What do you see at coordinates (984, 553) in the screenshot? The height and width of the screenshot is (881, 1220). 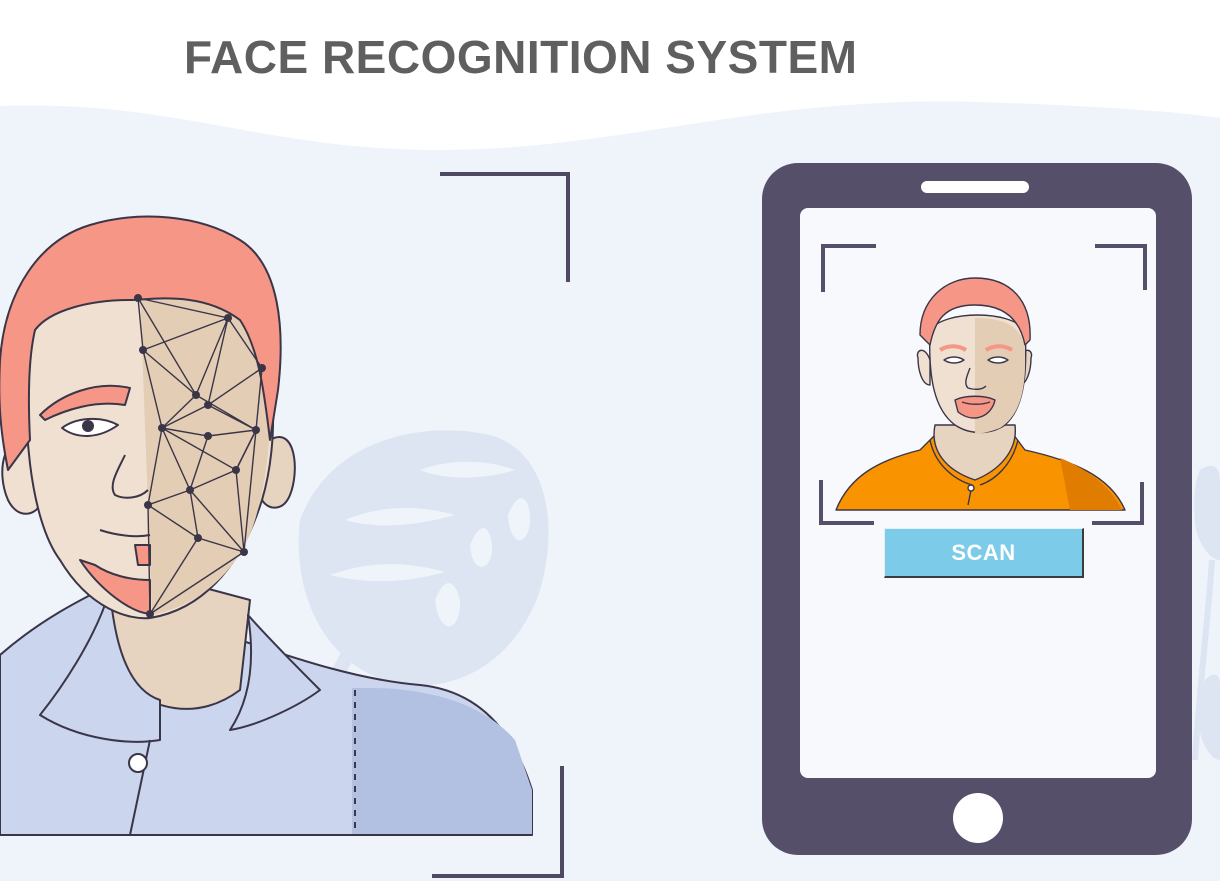 I see `scan-button: SCAN` at bounding box center [984, 553].